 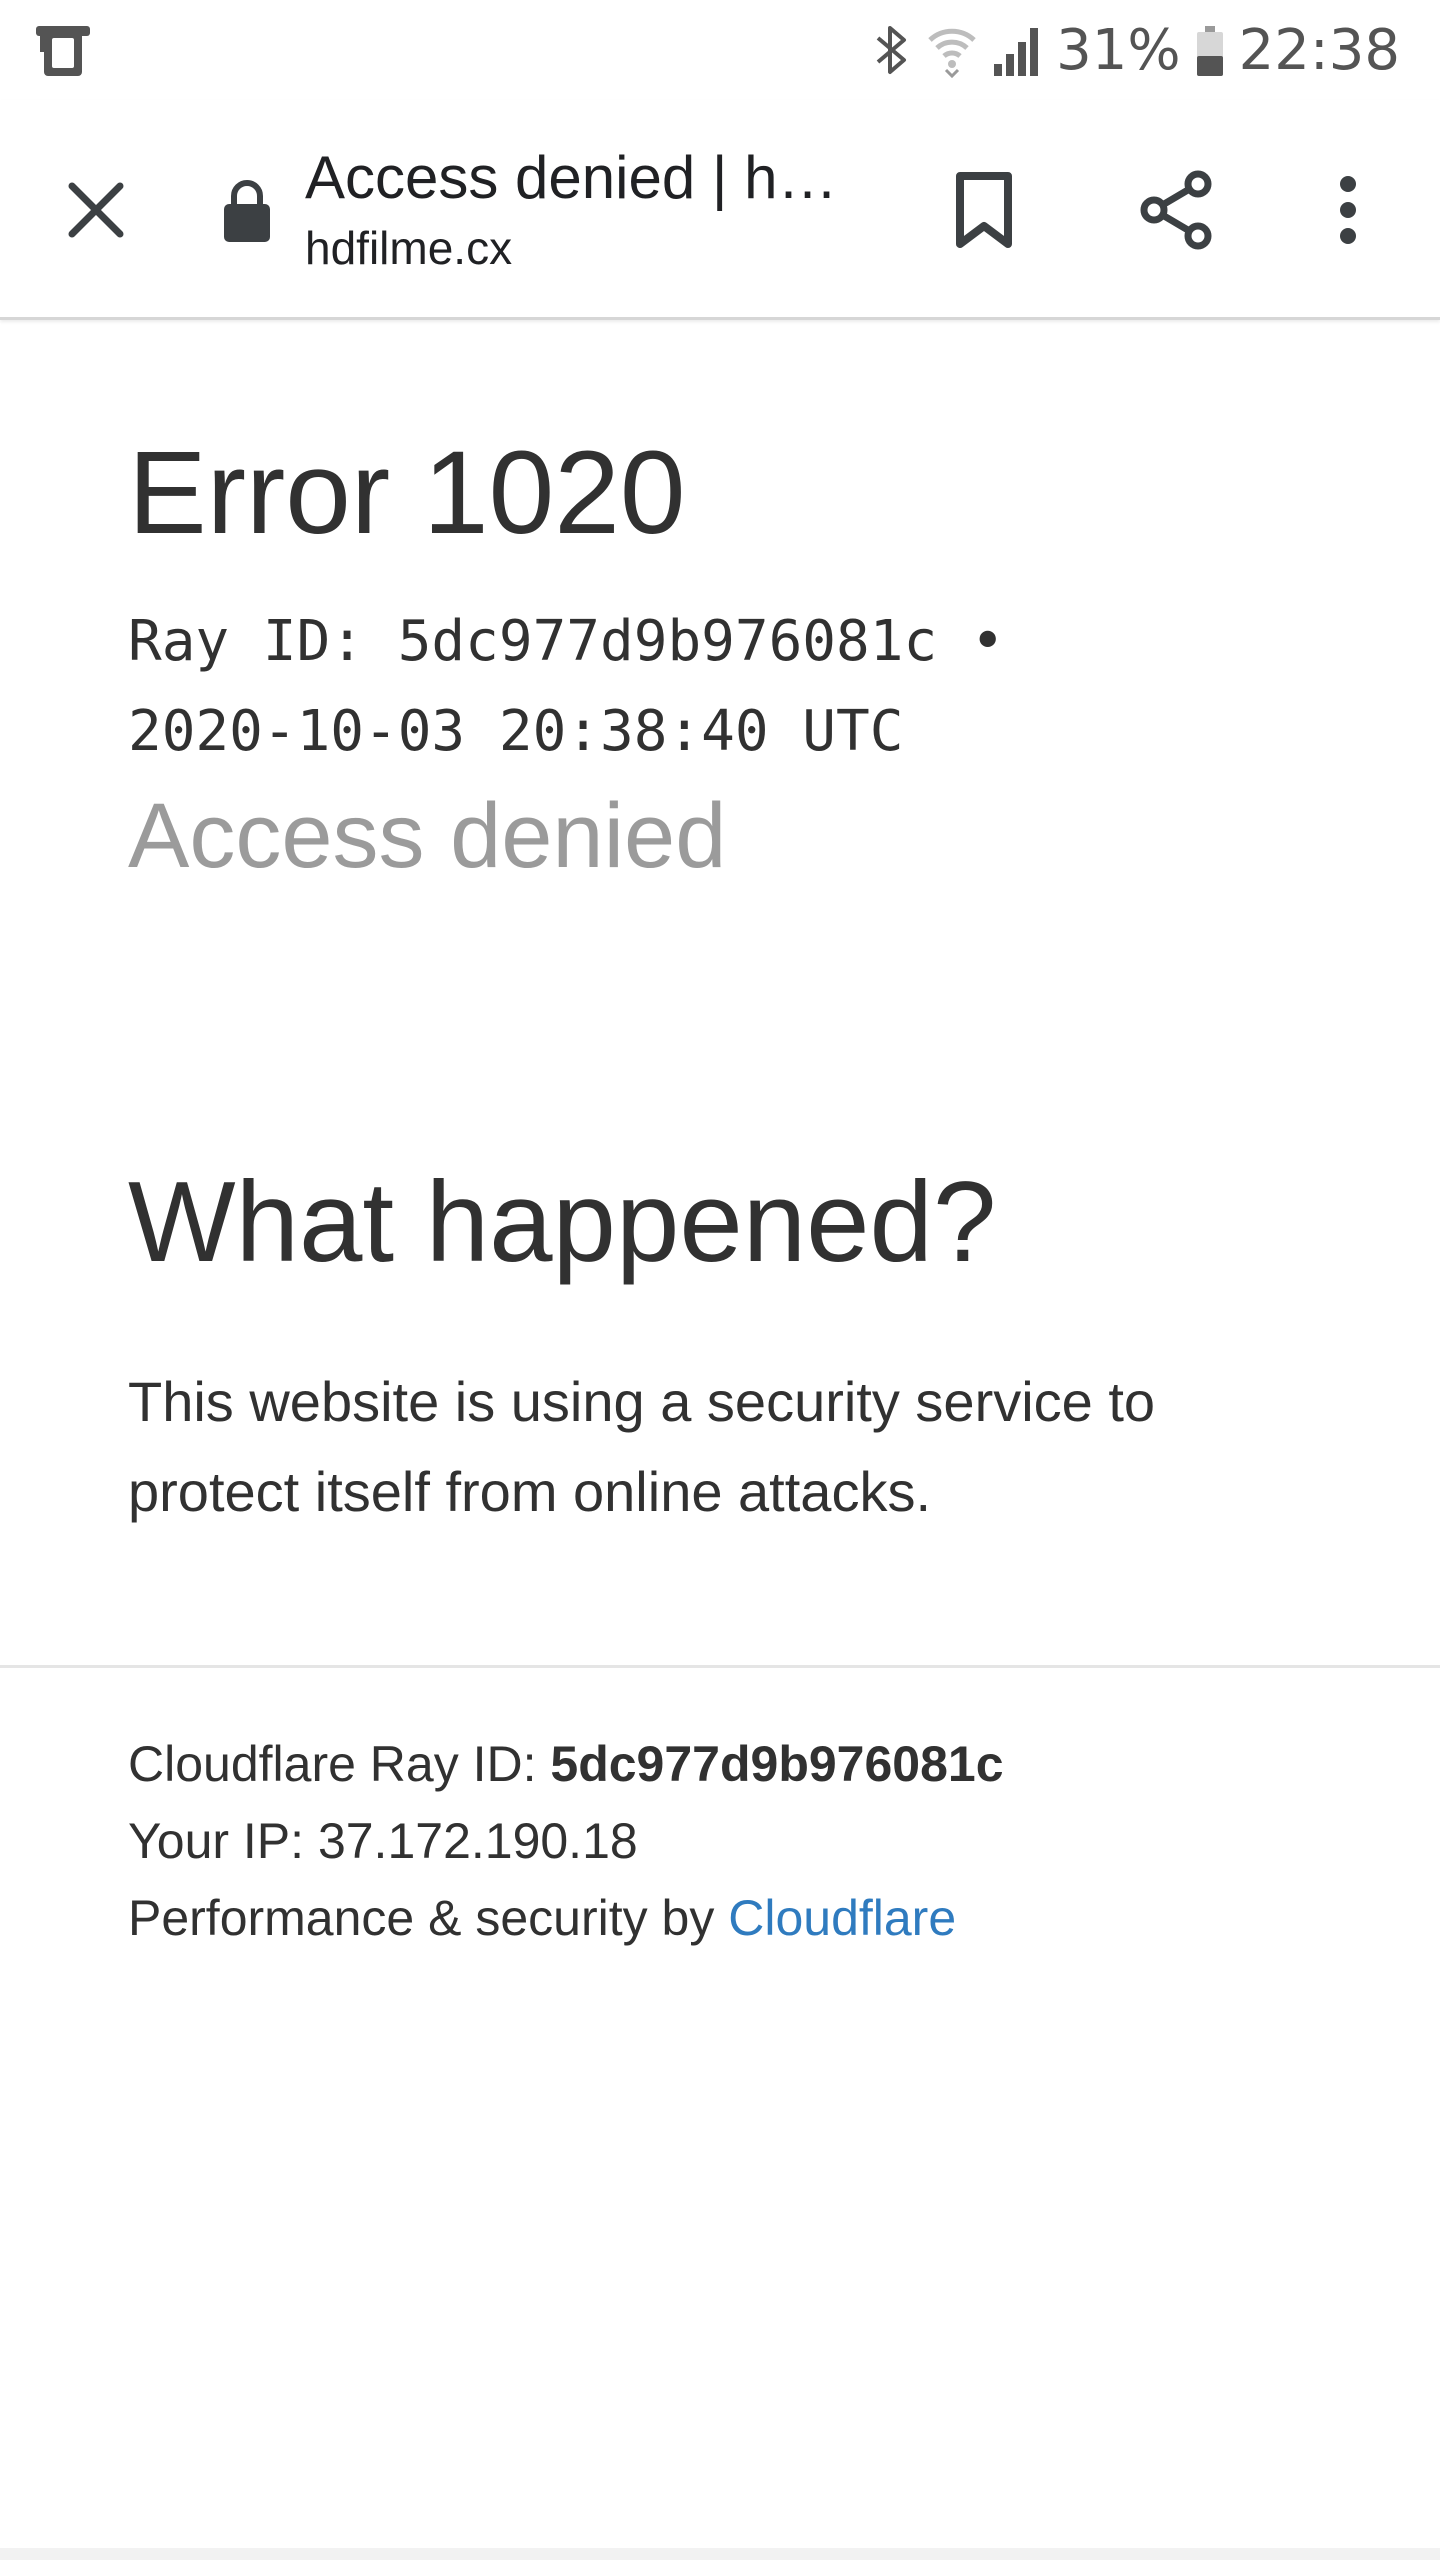 What do you see at coordinates (427, 836) in the screenshot?
I see `error-subtitle: Access denied` at bounding box center [427, 836].